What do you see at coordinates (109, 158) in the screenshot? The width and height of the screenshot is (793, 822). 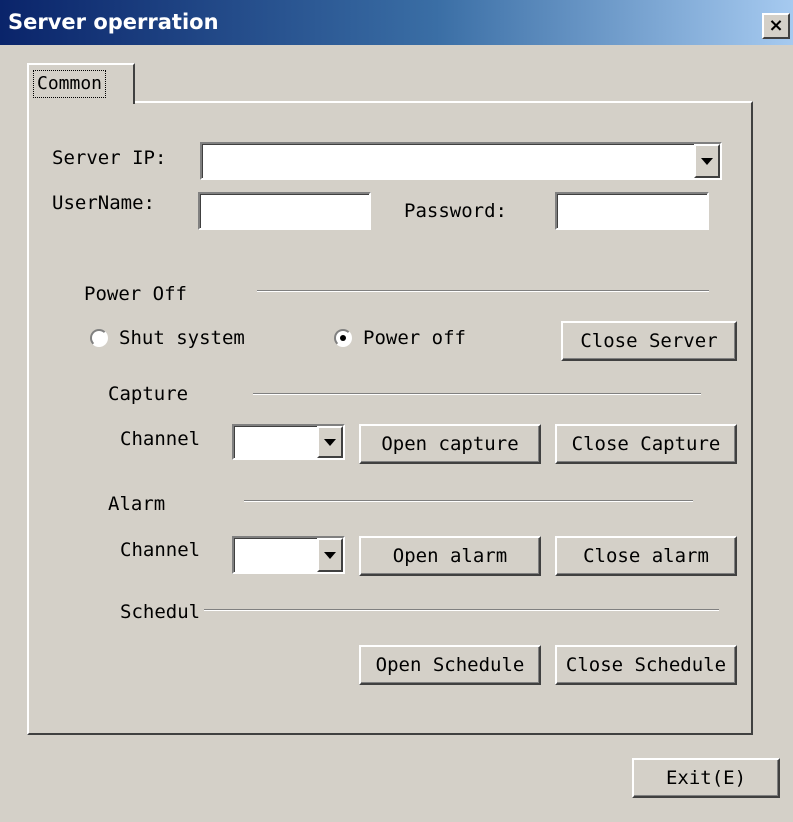 I see `server-ip-label: Server IP:` at bounding box center [109, 158].